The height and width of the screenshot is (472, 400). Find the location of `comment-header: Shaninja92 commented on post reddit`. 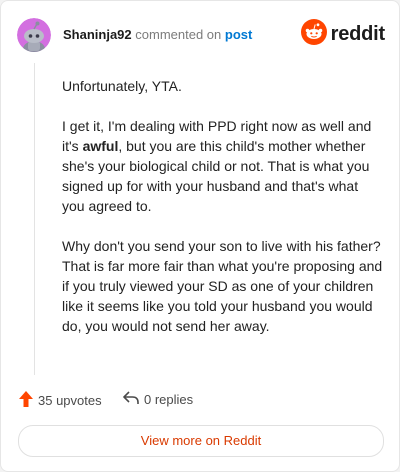

comment-header: Shaninja92 commented on post reddit is located at coordinates (201, 35).